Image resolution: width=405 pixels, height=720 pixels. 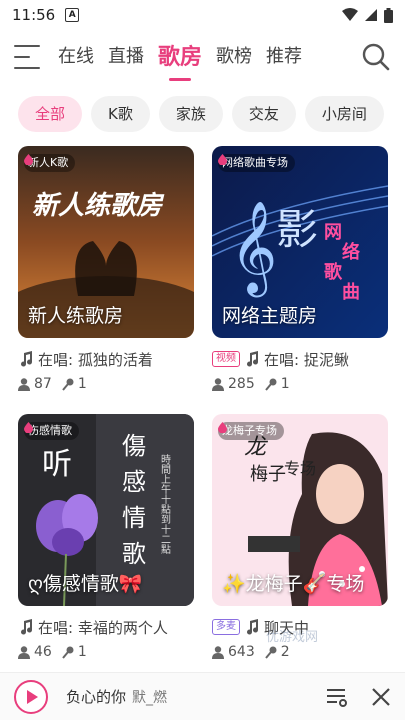 What do you see at coordinates (180, 57) in the screenshot?
I see `tab-song-room: 歌房` at bounding box center [180, 57].